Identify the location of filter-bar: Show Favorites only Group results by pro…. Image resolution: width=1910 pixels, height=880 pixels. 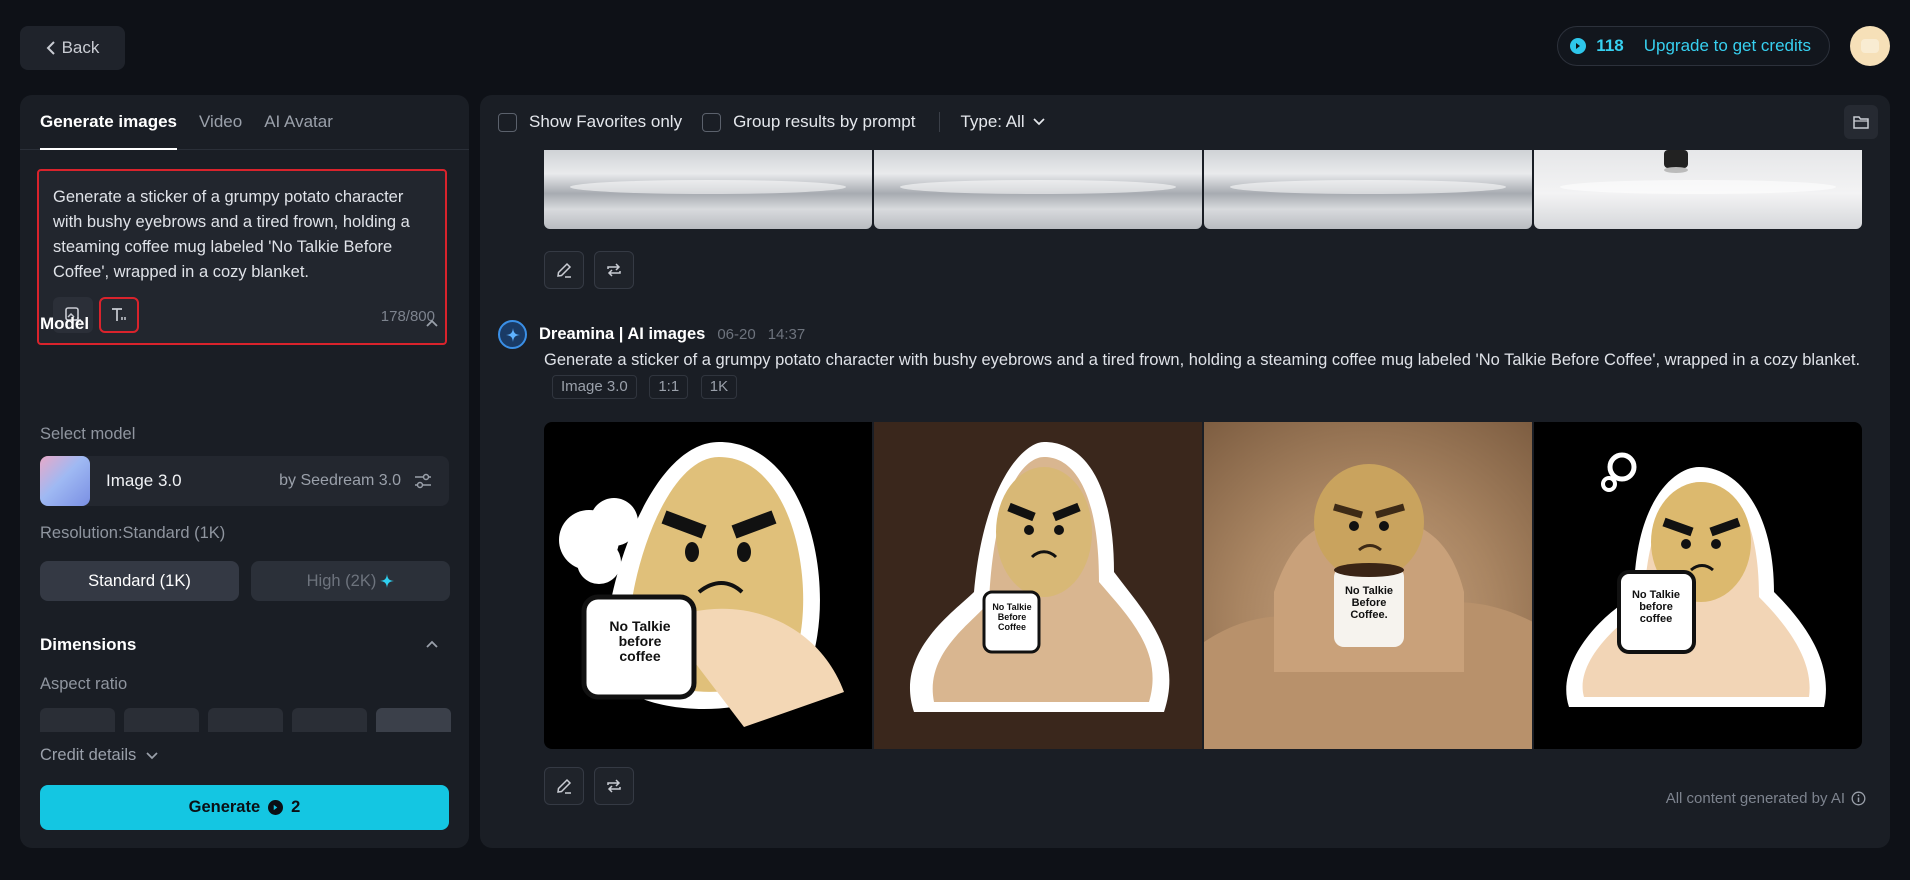
(781, 122).